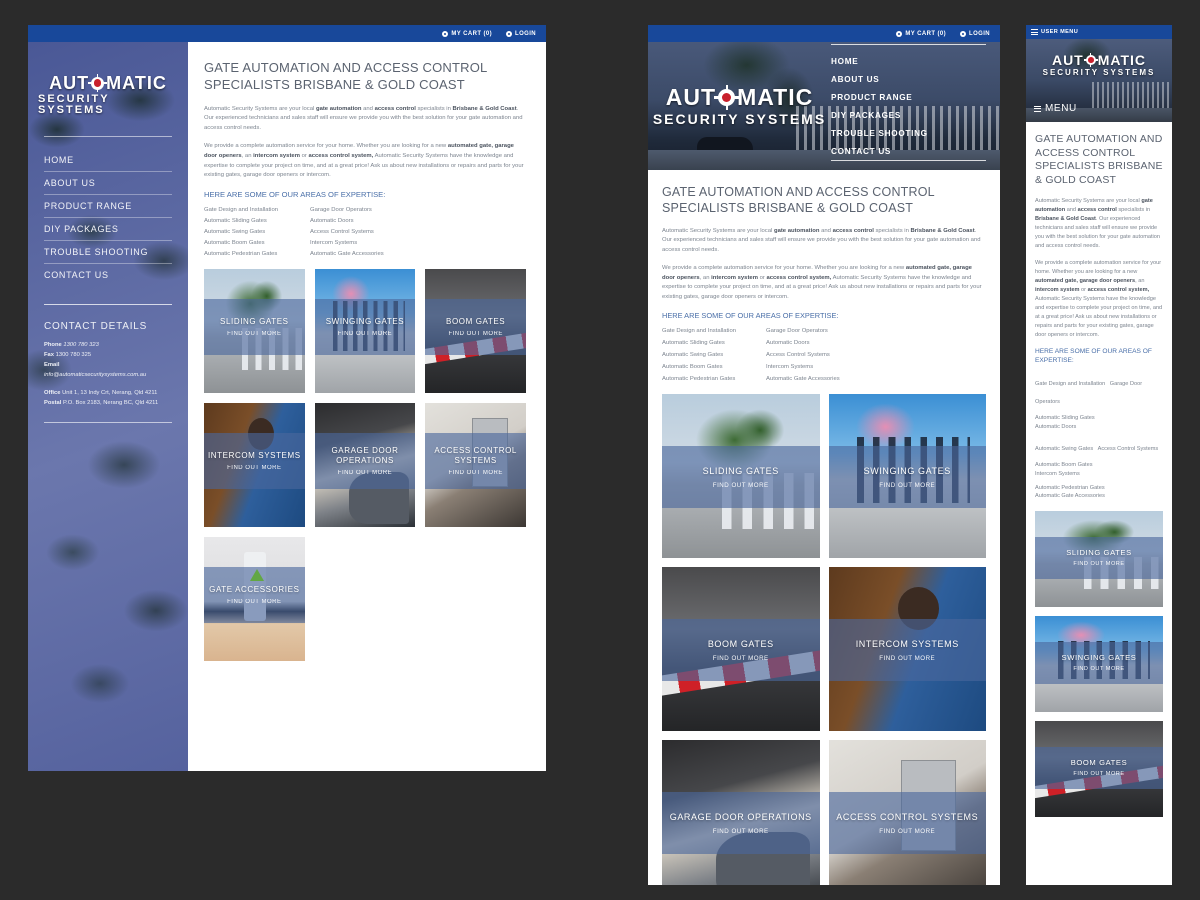 This screenshot has width=1200, height=900. What do you see at coordinates (740, 470) in the screenshot?
I see `card-title: SLIDING GATES` at bounding box center [740, 470].